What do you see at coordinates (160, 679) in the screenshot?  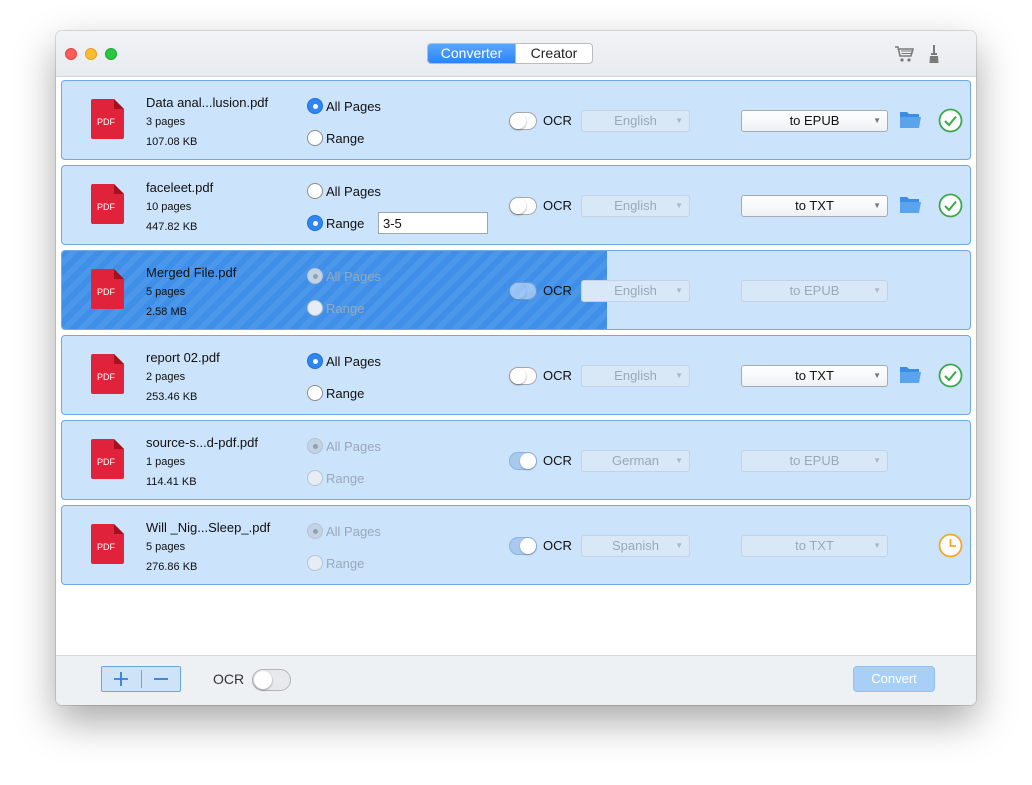 I see `remove-file-button` at bounding box center [160, 679].